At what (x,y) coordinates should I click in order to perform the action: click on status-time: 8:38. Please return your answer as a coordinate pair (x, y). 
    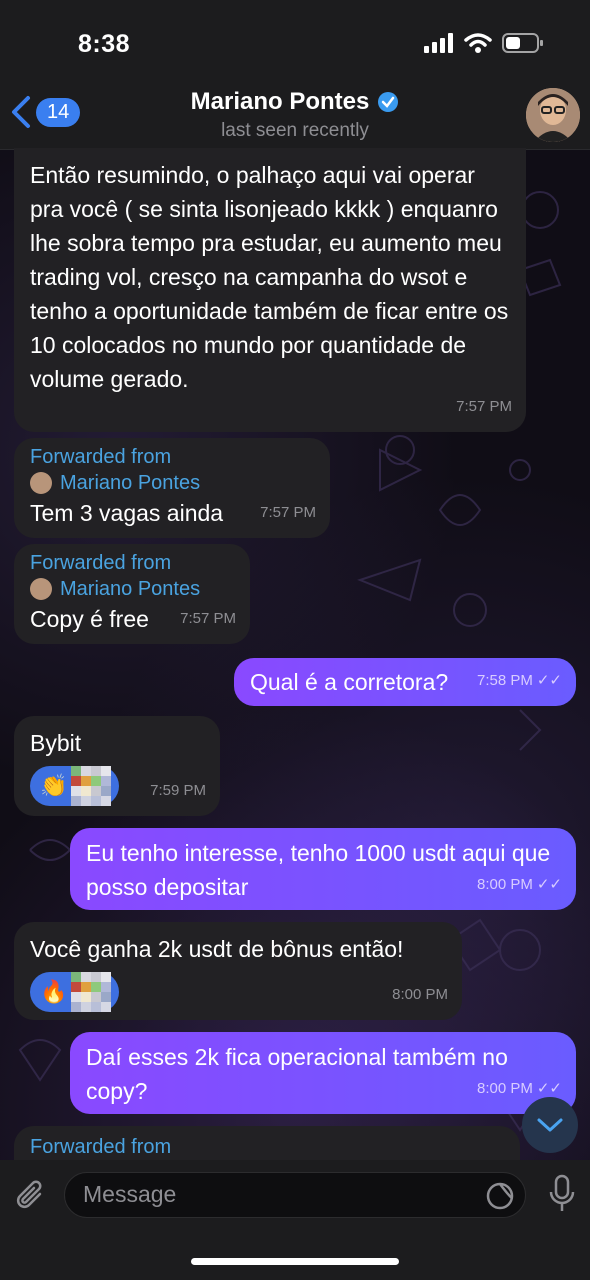
    Looking at the image, I should click on (104, 44).